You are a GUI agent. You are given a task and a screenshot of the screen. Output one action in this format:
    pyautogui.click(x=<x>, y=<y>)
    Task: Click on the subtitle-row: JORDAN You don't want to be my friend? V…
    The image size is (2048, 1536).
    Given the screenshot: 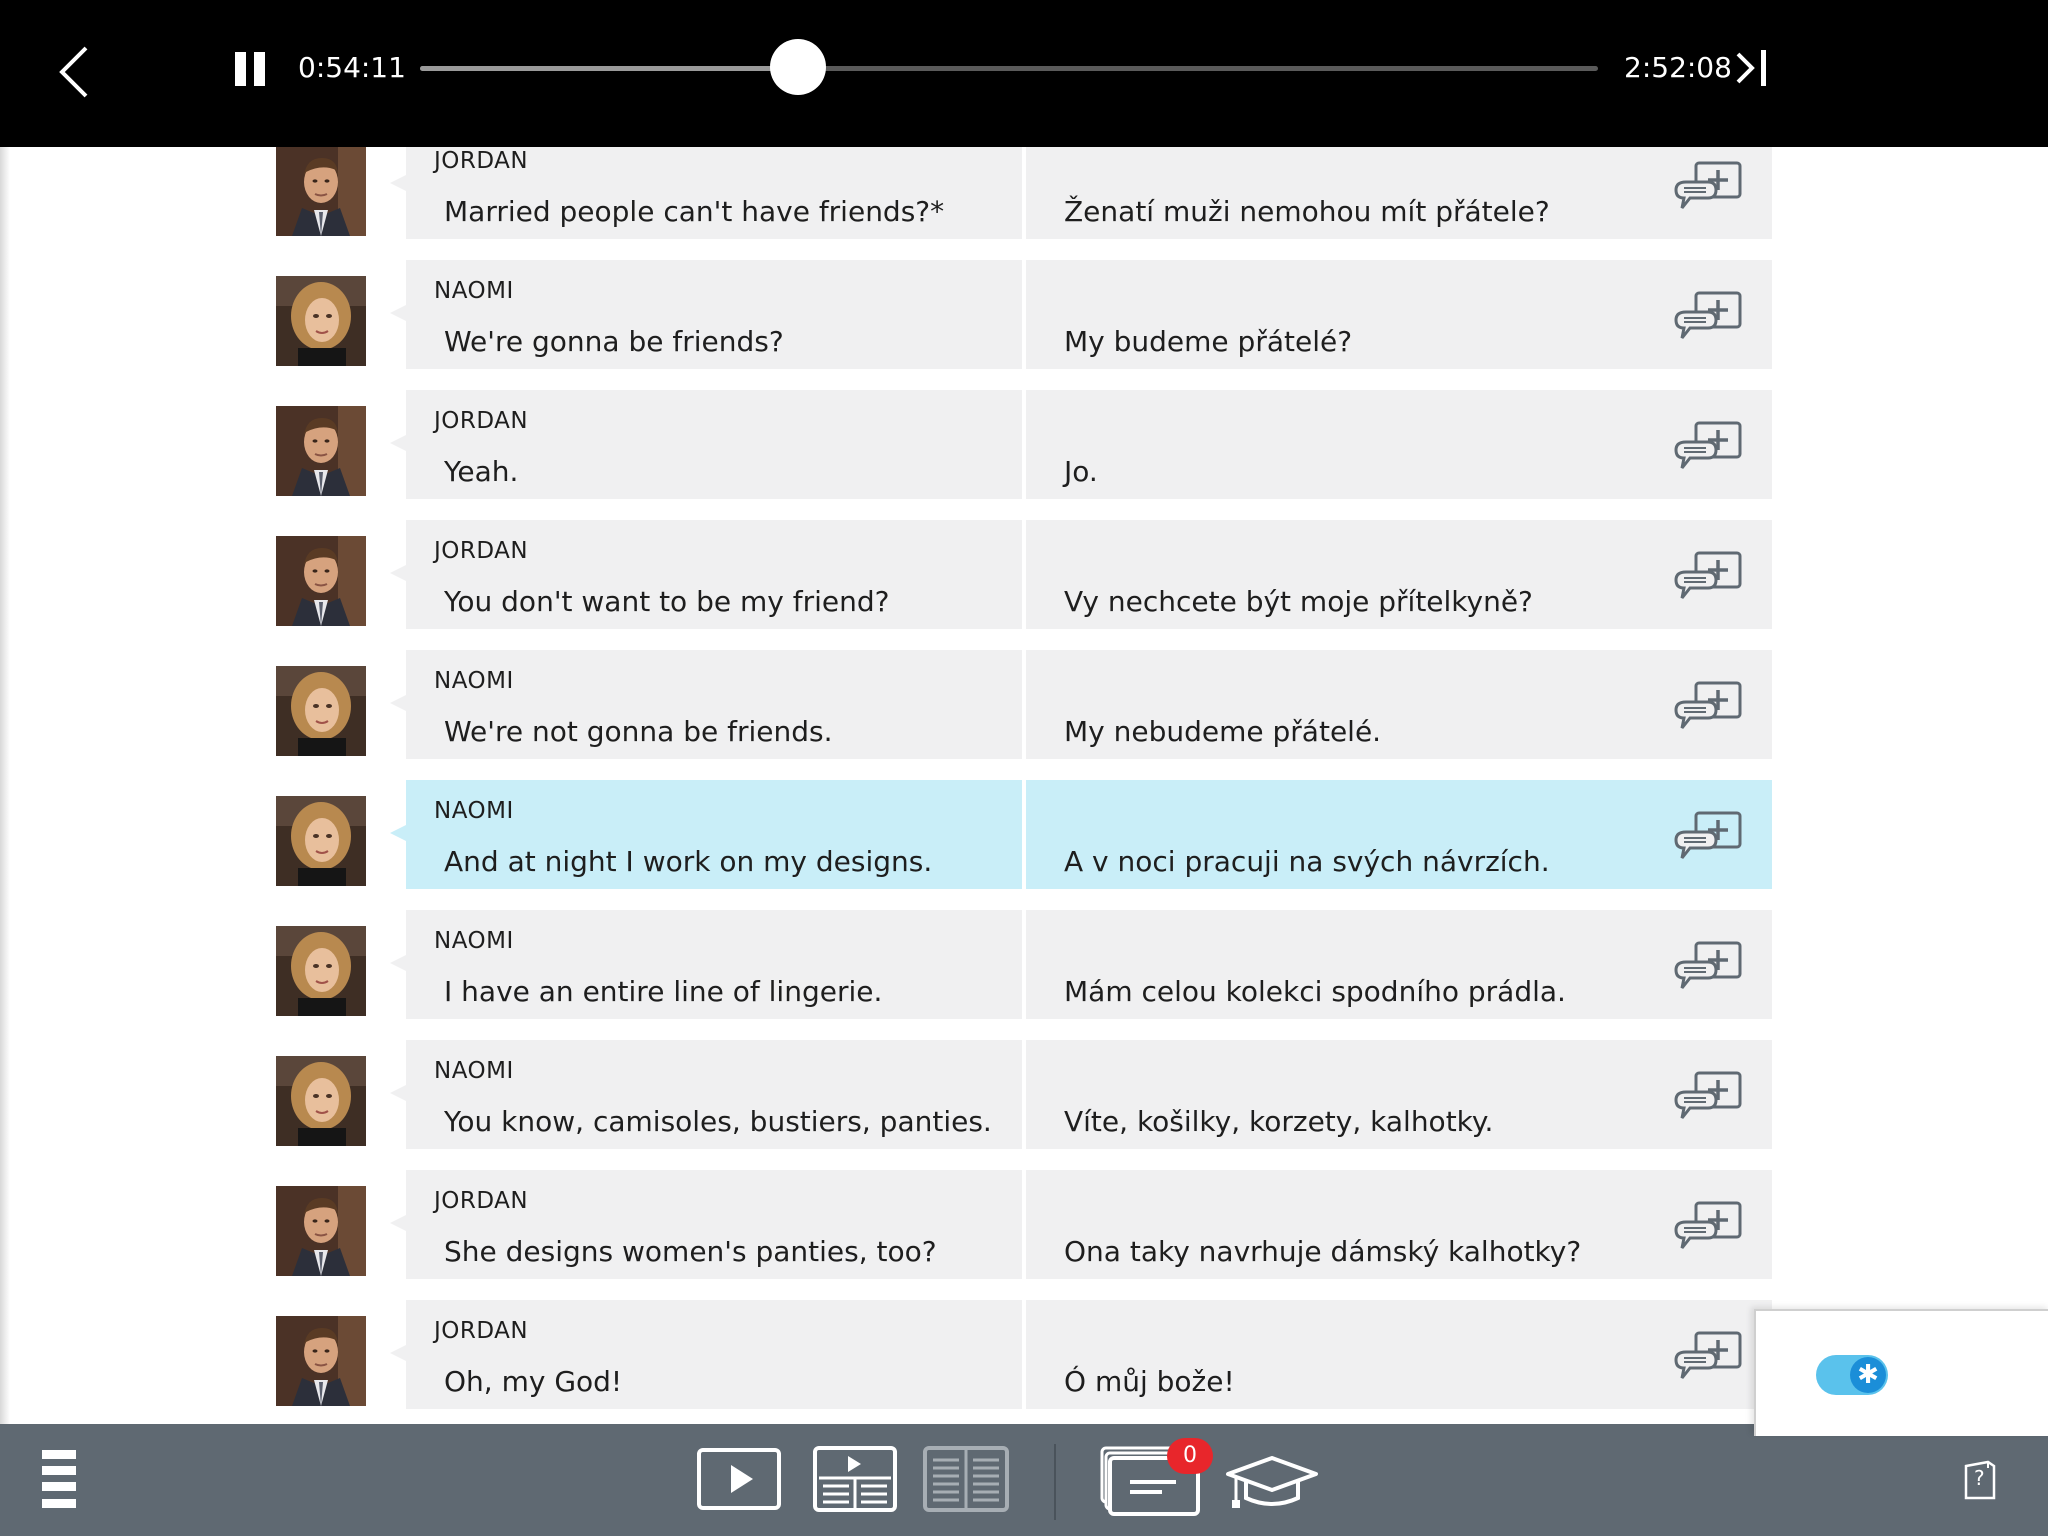 What is the action you would take?
    pyautogui.click(x=1024, y=585)
    